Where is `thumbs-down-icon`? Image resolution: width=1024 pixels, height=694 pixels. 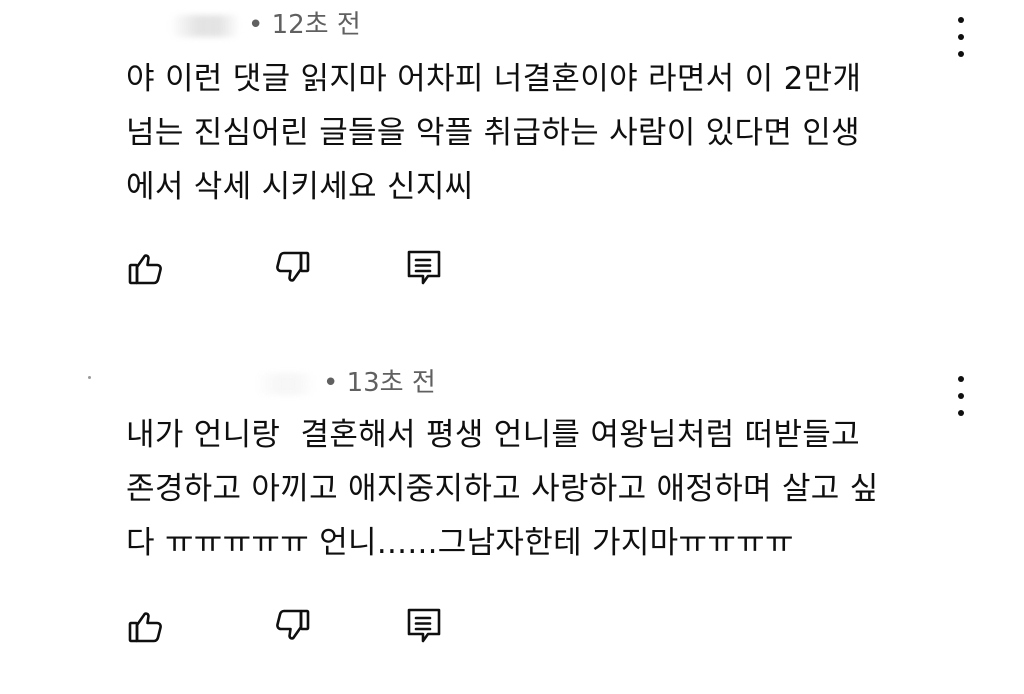 thumbs-down-icon is located at coordinates (293, 624).